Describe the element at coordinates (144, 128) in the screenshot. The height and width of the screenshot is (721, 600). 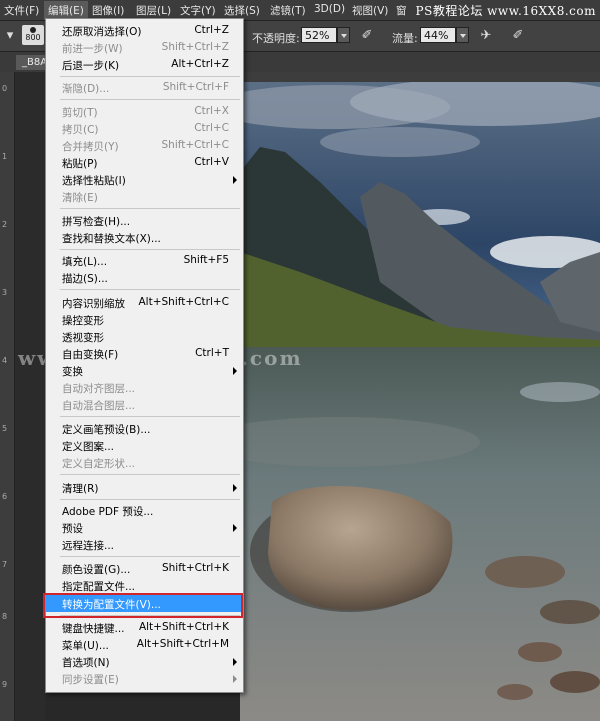
I see `menu-item-copy: 拷贝(C) Ctrl+C` at that location.